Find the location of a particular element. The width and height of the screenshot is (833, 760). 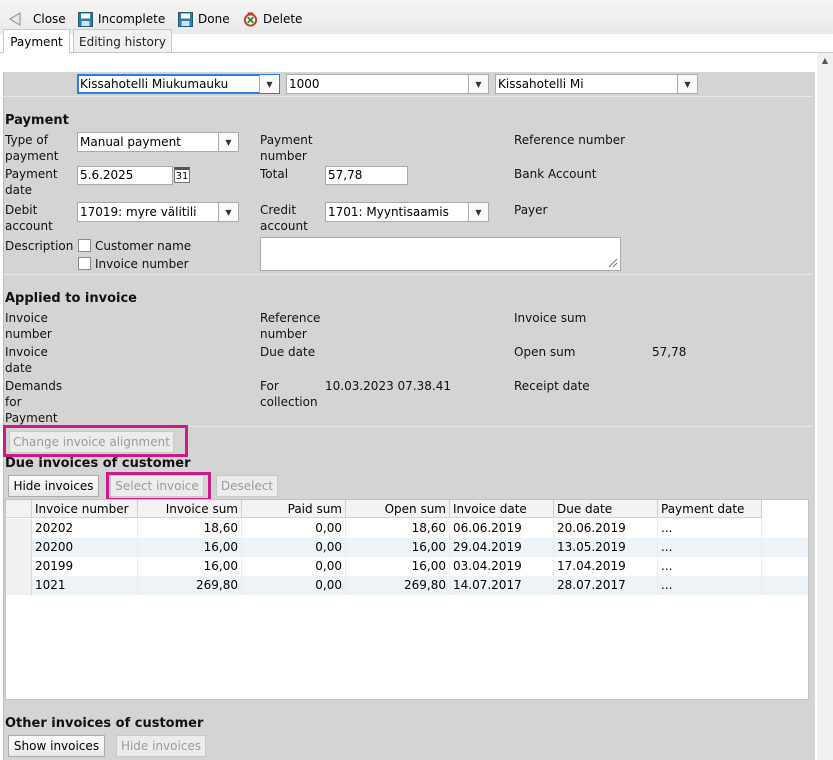

debit-account-label: Debit account is located at coordinates (29, 218).